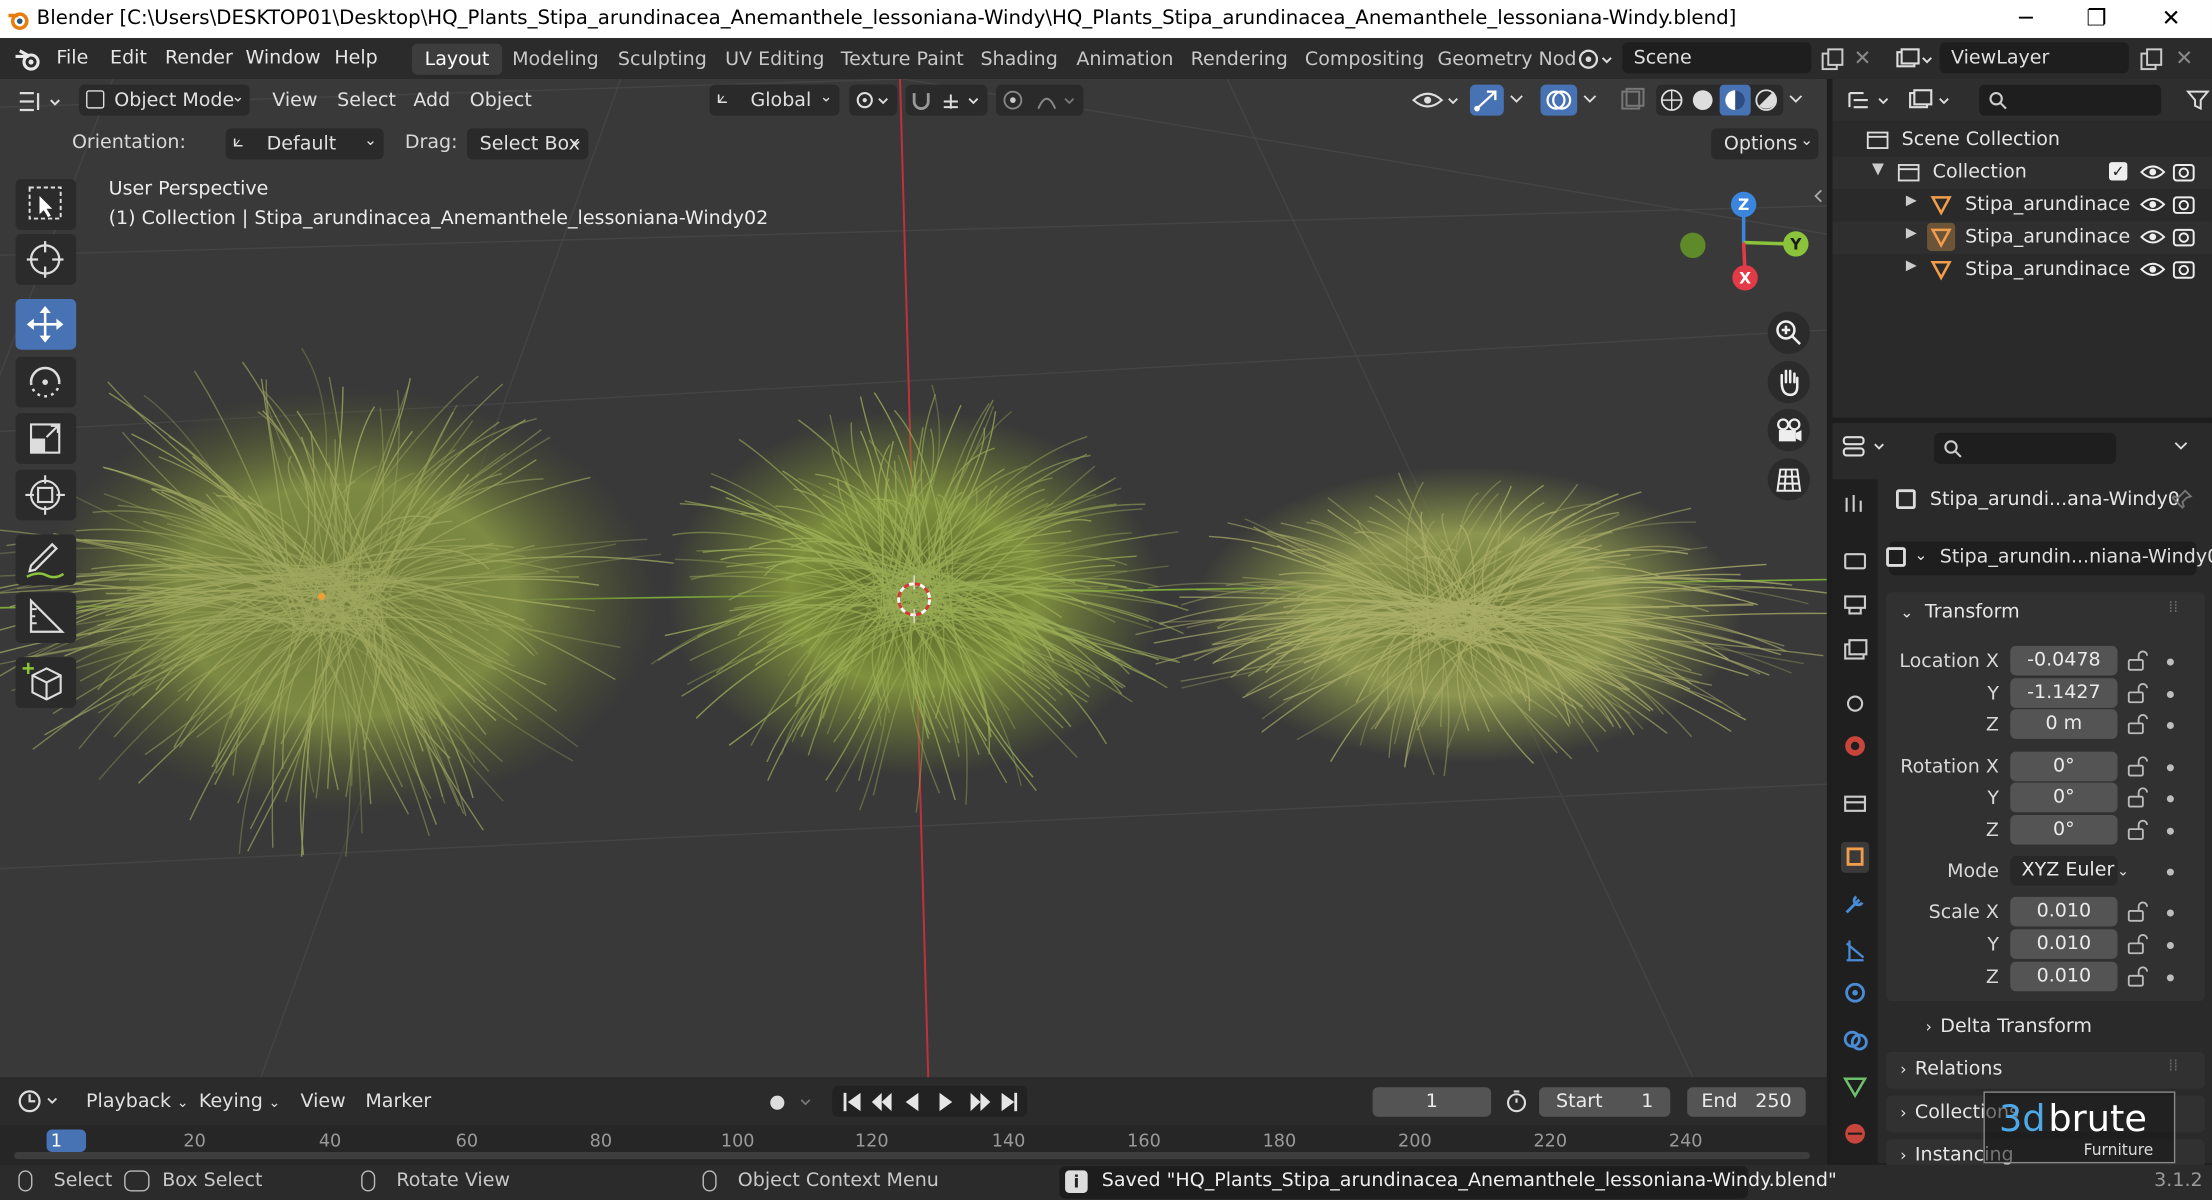 The height and width of the screenshot is (1200, 2212). I want to click on proportional-editing-controls, so click(1039, 100).